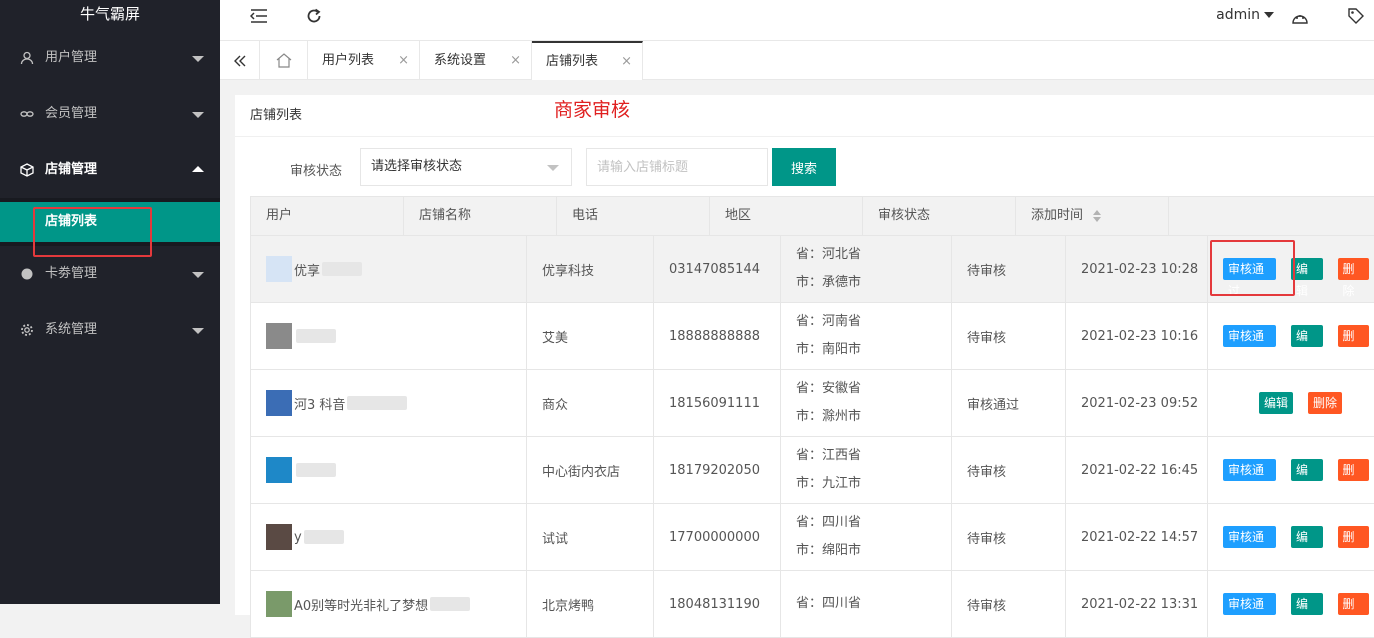  What do you see at coordinates (27, 114) in the screenshot?
I see `link-icon` at bounding box center [27, 114].